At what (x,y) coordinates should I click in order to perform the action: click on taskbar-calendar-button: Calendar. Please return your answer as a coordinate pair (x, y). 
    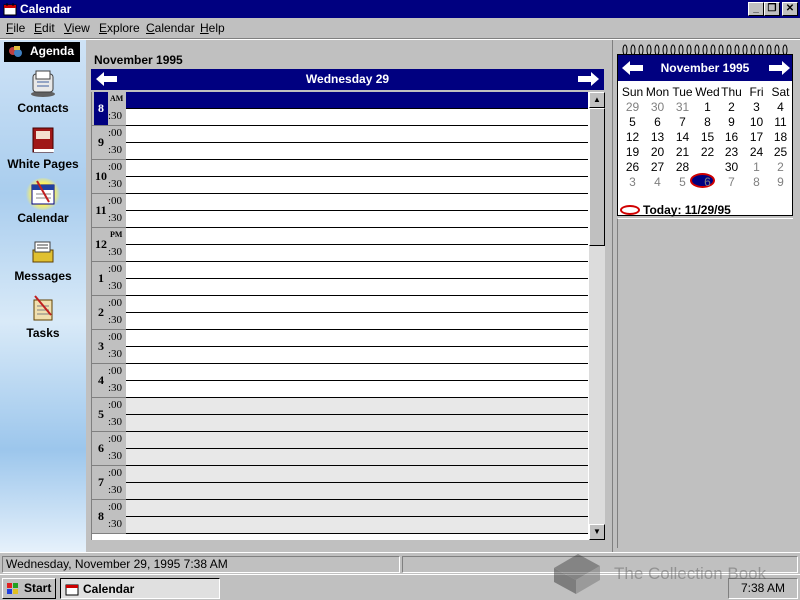
    Looking at the image, I should click on (140, 588).